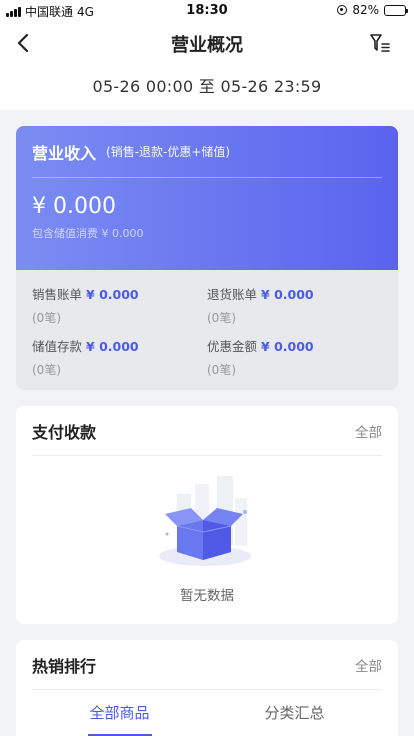 The height and width of the screenshot is (736, 414). Describe the element at coordinates (64, 432) in the screenshot. I see `payment-title: 支付收款` at that location.